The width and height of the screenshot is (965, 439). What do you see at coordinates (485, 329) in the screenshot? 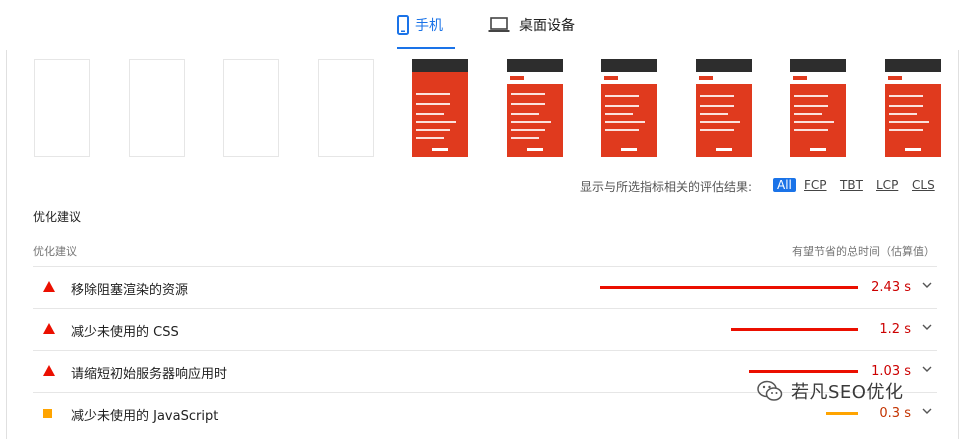
I see `opportunity-row: 减少未使用的 CSS 1.2 s` at bounding box center [485, 329].